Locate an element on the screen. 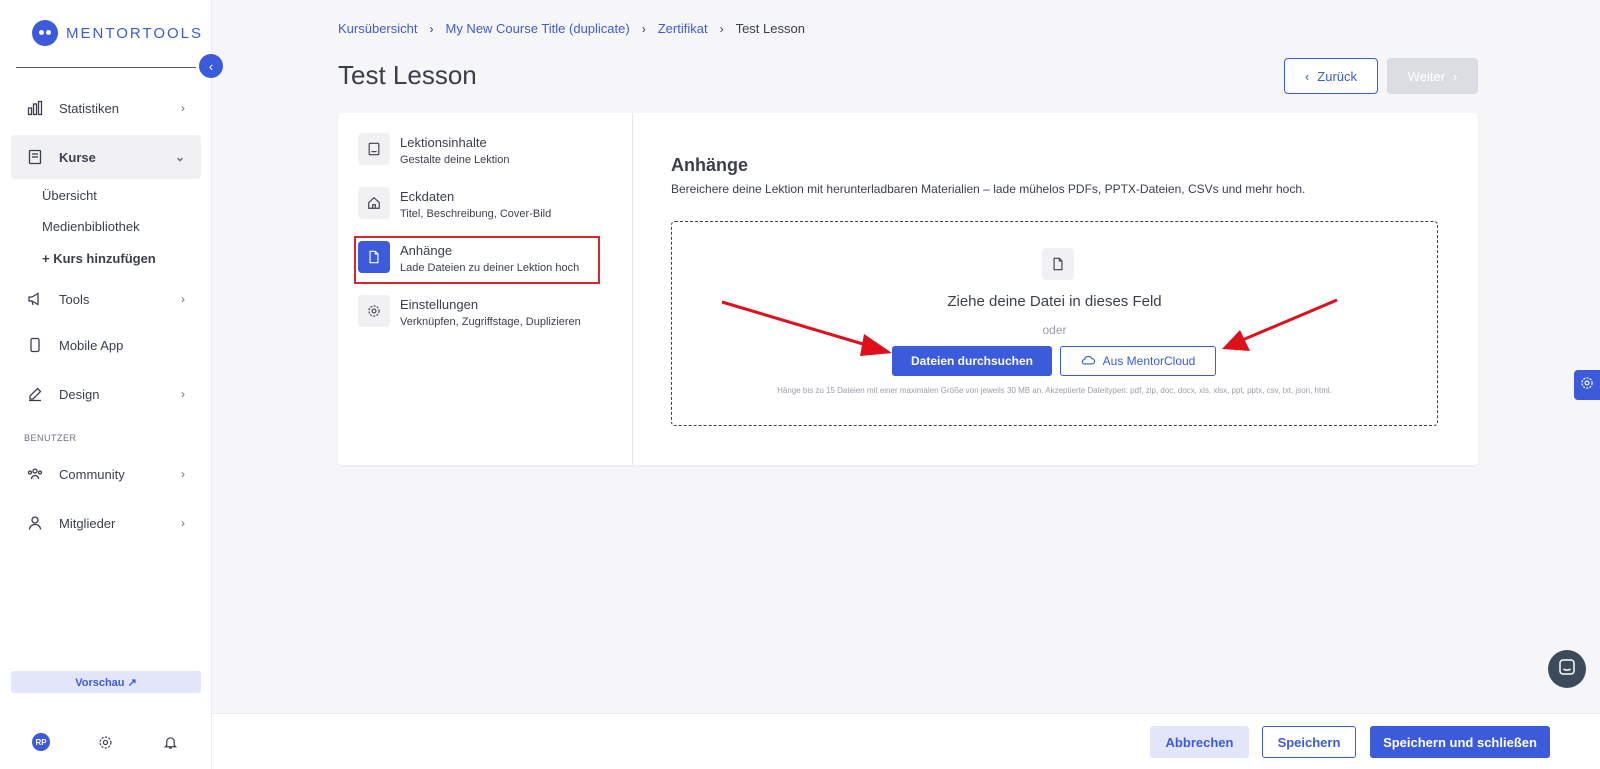 The image size is (1600, 769). phone-icon is located at coordinates (35, 345).